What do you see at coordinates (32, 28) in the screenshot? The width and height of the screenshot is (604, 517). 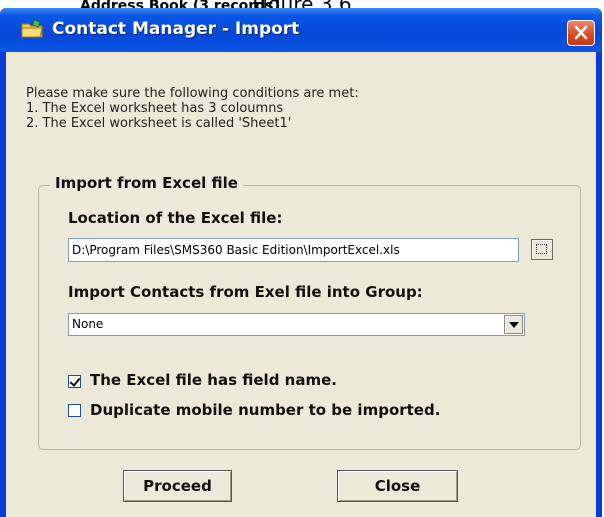 I see `folder-icon` at bounding box center [32, 28].